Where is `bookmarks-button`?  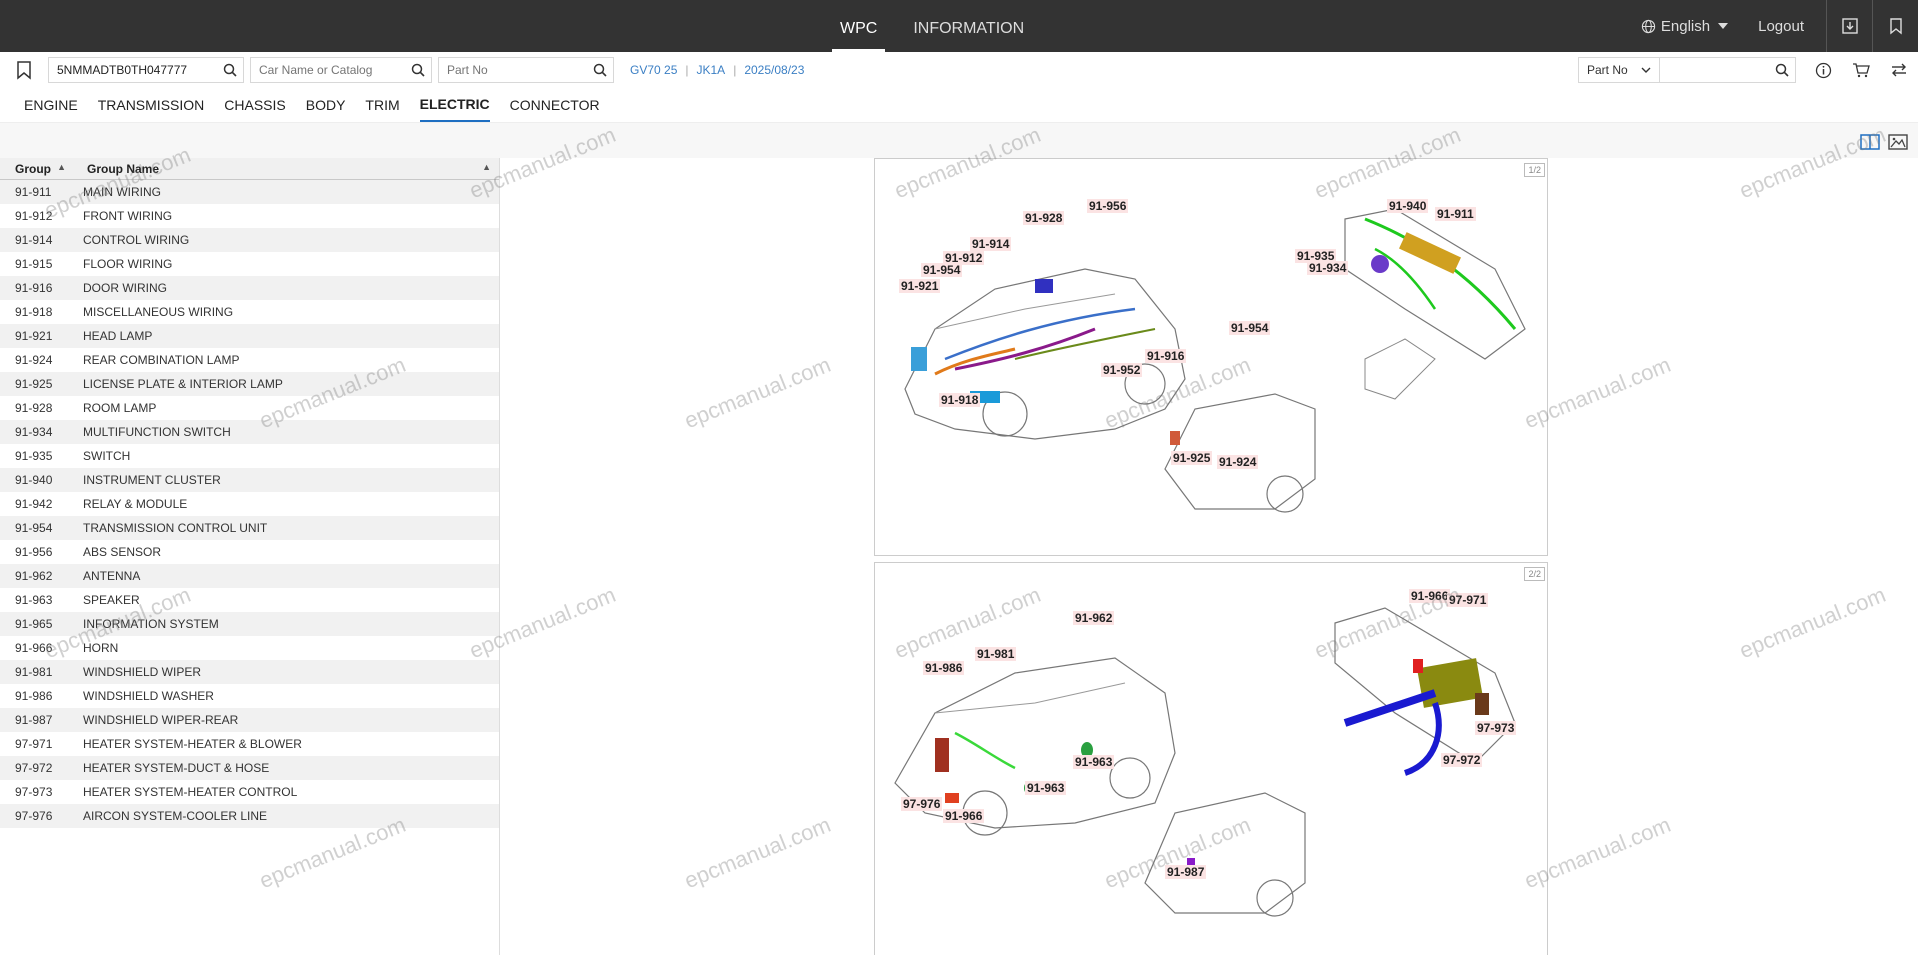 bookmarks-button is located at coordinates (1895, 26).